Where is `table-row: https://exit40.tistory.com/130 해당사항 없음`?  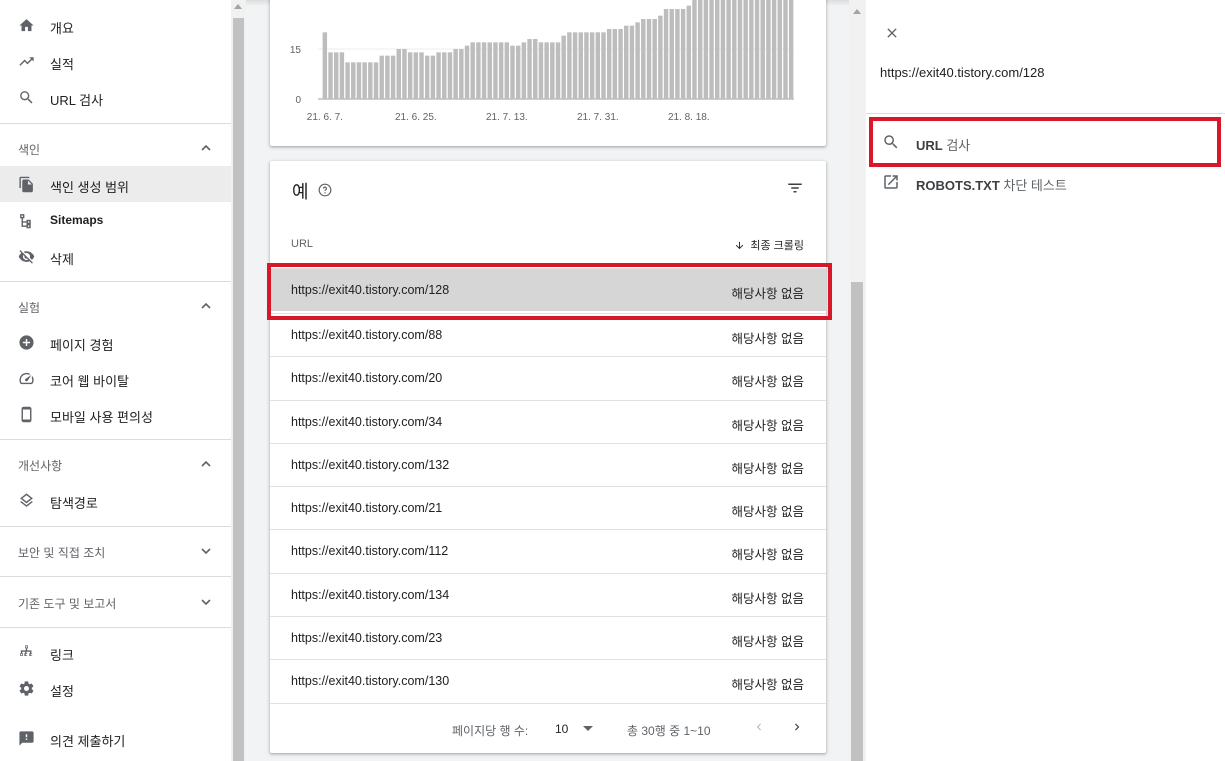
table-row: https://exit40.tistory.com/130 해당사항 없음 is located at coordinates (548, 680).